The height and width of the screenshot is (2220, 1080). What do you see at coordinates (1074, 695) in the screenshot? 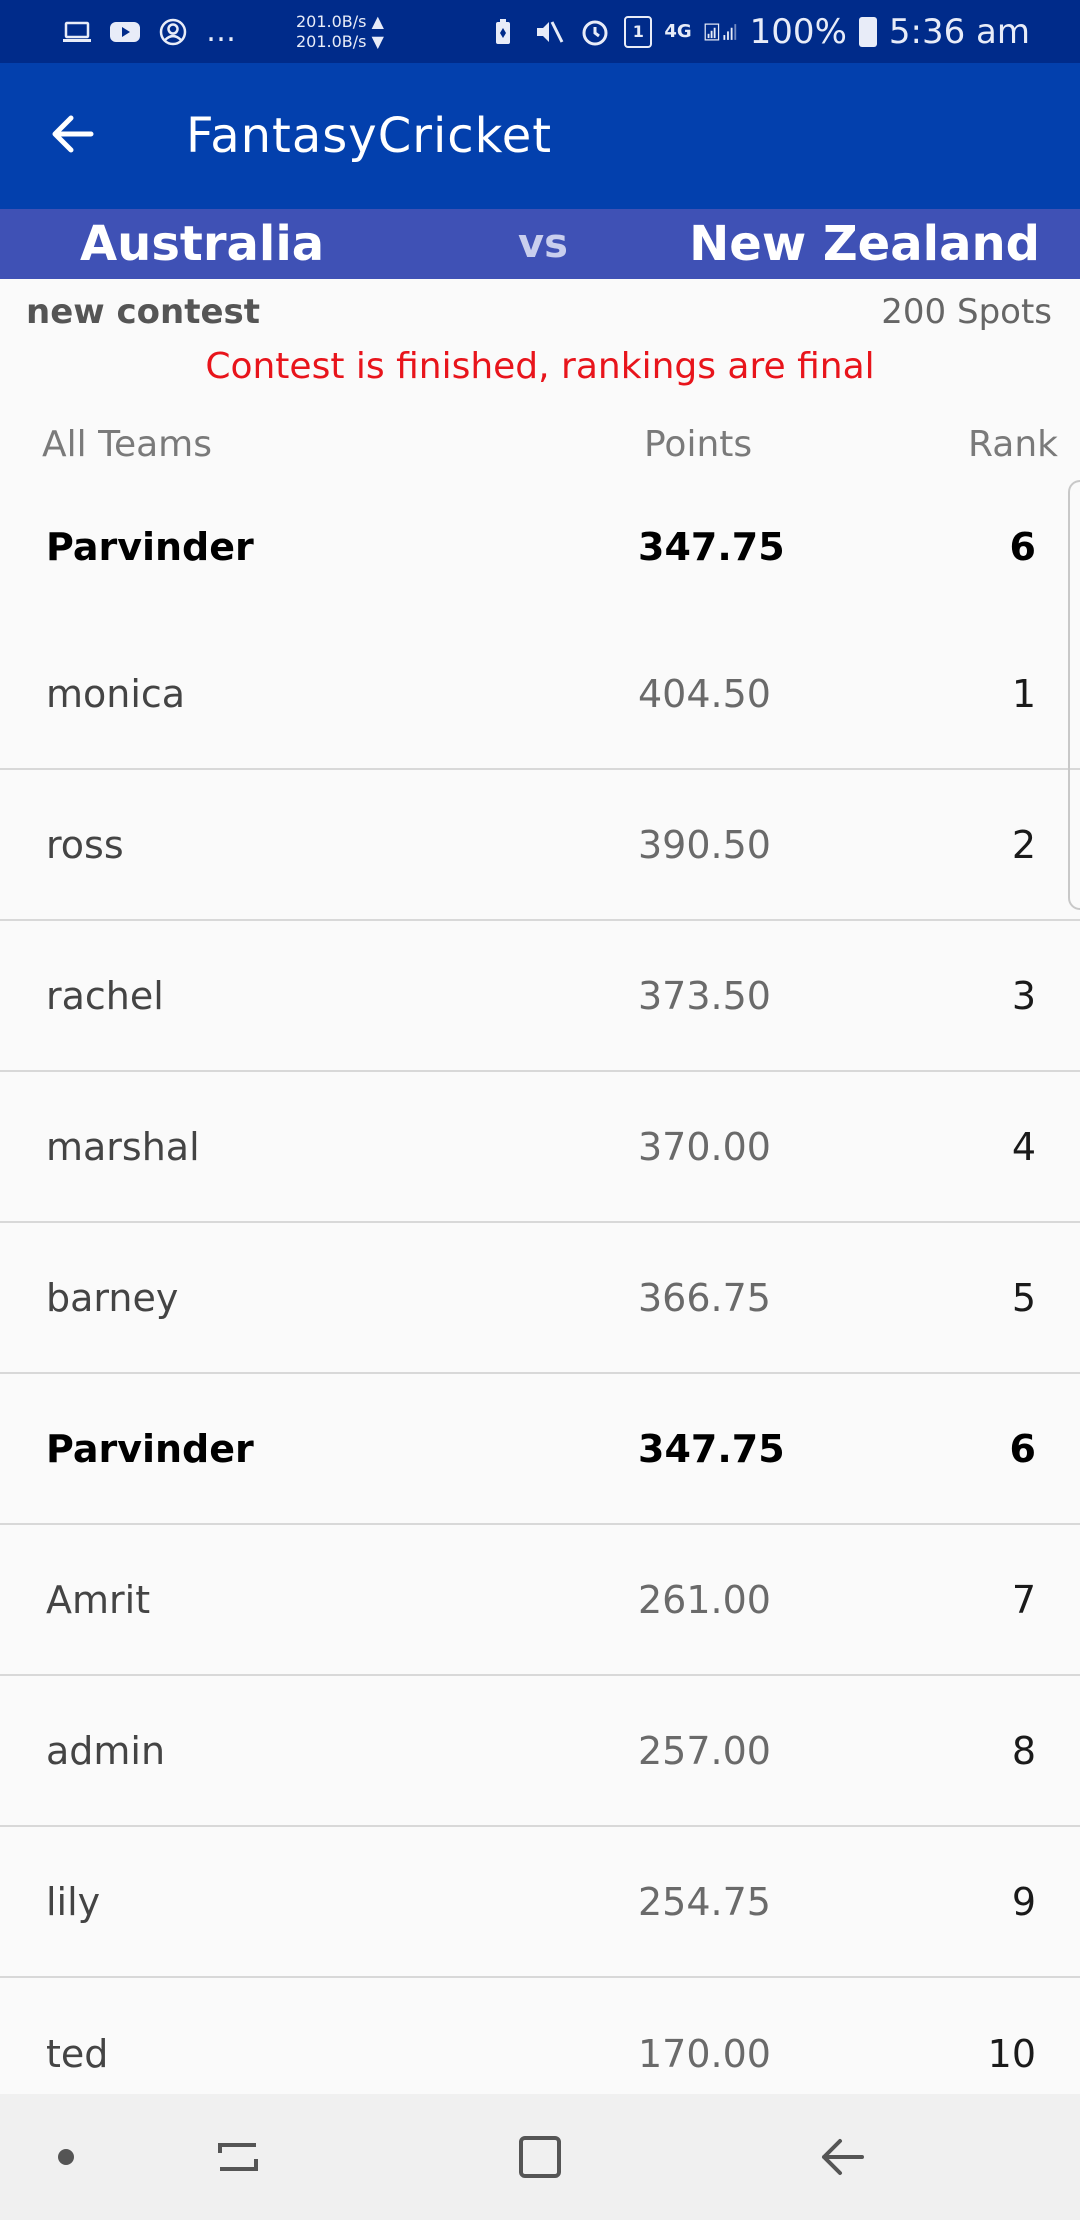
I see `scroll-indicator` at bounding box center [1074, 695].